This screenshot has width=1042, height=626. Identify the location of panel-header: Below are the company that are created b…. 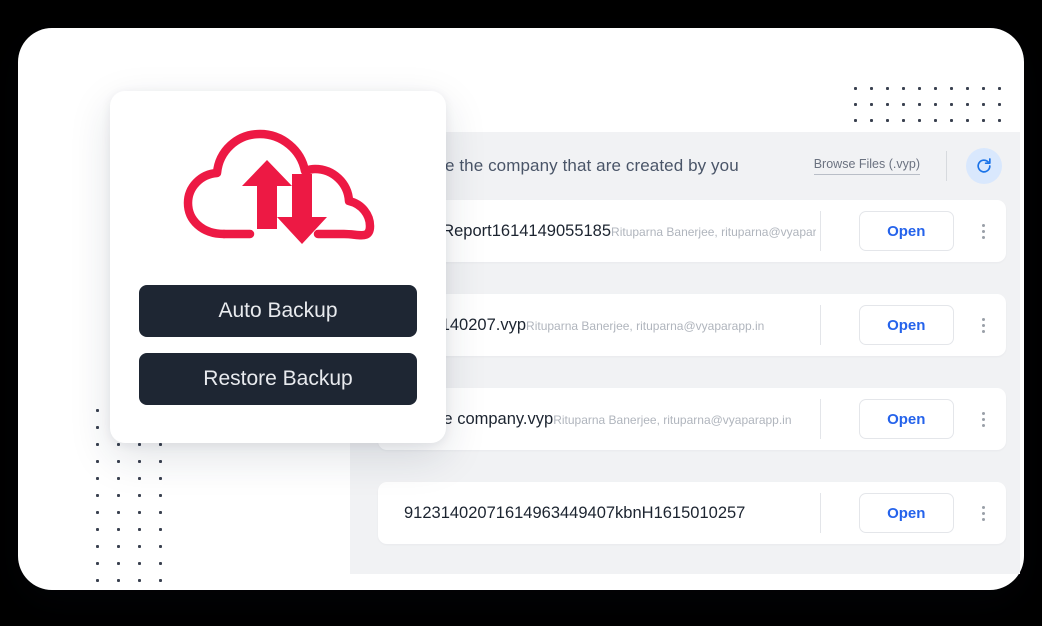
(685, 166).